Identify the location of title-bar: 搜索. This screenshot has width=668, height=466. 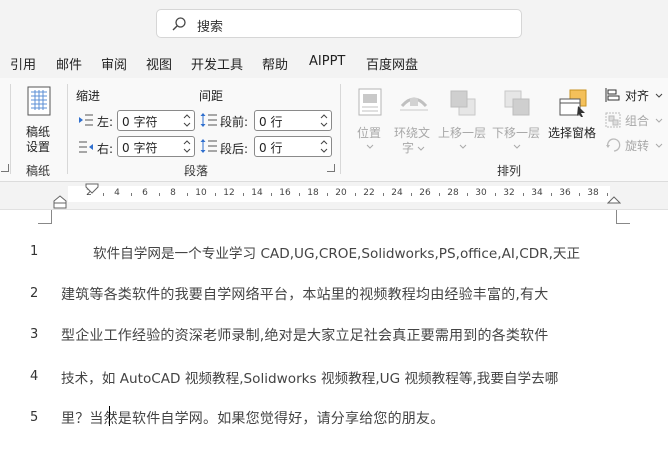
(334, 23).